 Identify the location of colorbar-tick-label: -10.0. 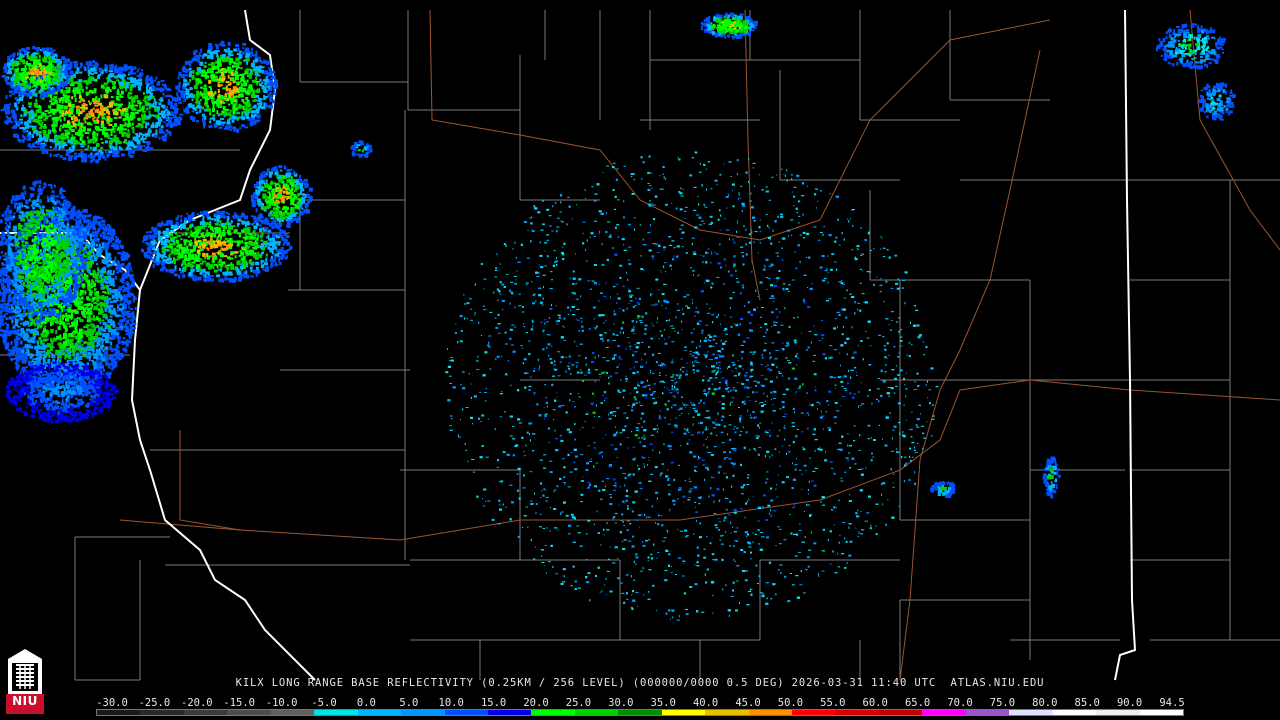
(281, 703).